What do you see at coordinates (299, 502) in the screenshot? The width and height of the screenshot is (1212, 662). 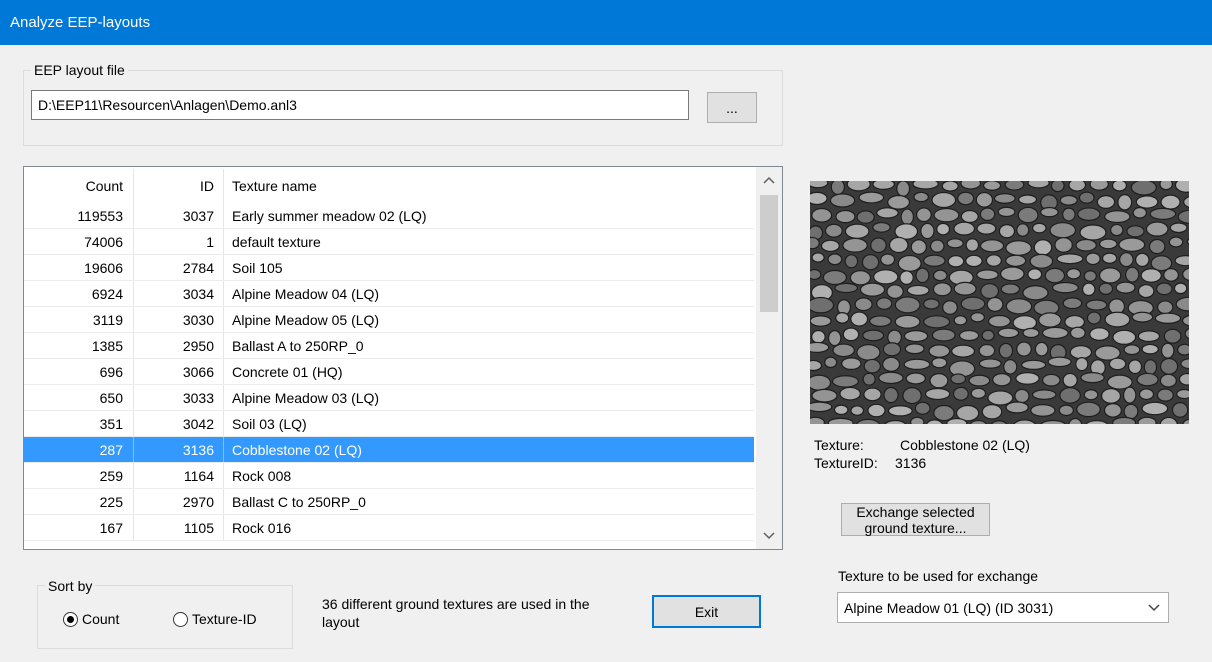 I see `cell-texture-name: Ballast C to 250RP_0` at bounding box center [299, 502].